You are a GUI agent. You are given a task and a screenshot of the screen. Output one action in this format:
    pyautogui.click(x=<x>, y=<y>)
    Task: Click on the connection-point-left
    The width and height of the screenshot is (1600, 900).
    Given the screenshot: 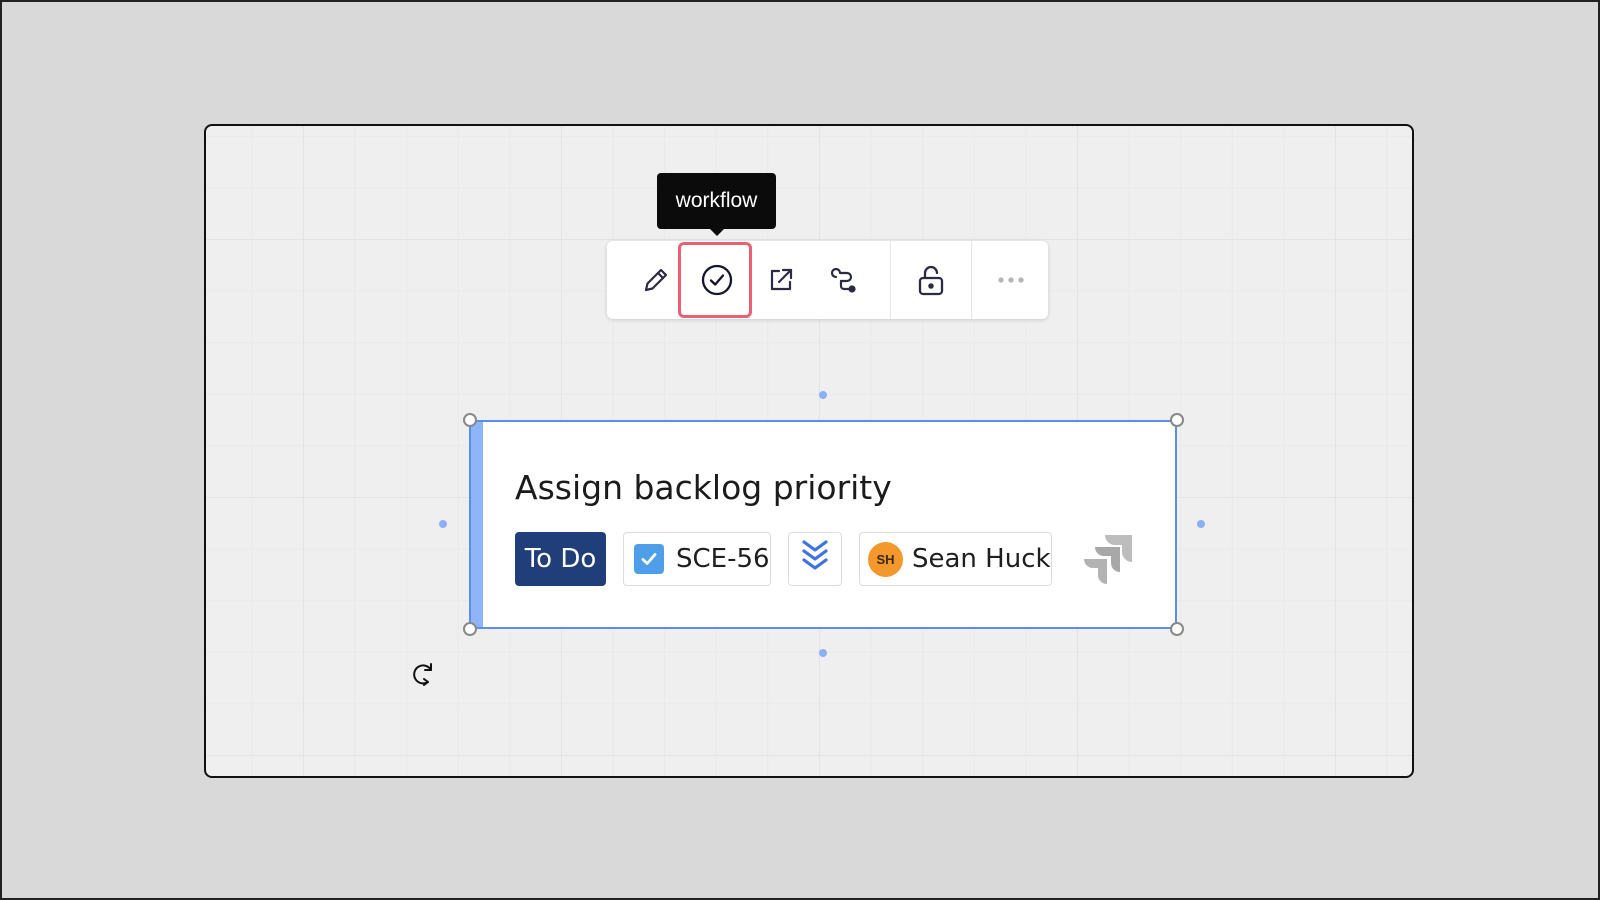 What is the action you would take?
    pyautogui.click(x=443, y=524)
    